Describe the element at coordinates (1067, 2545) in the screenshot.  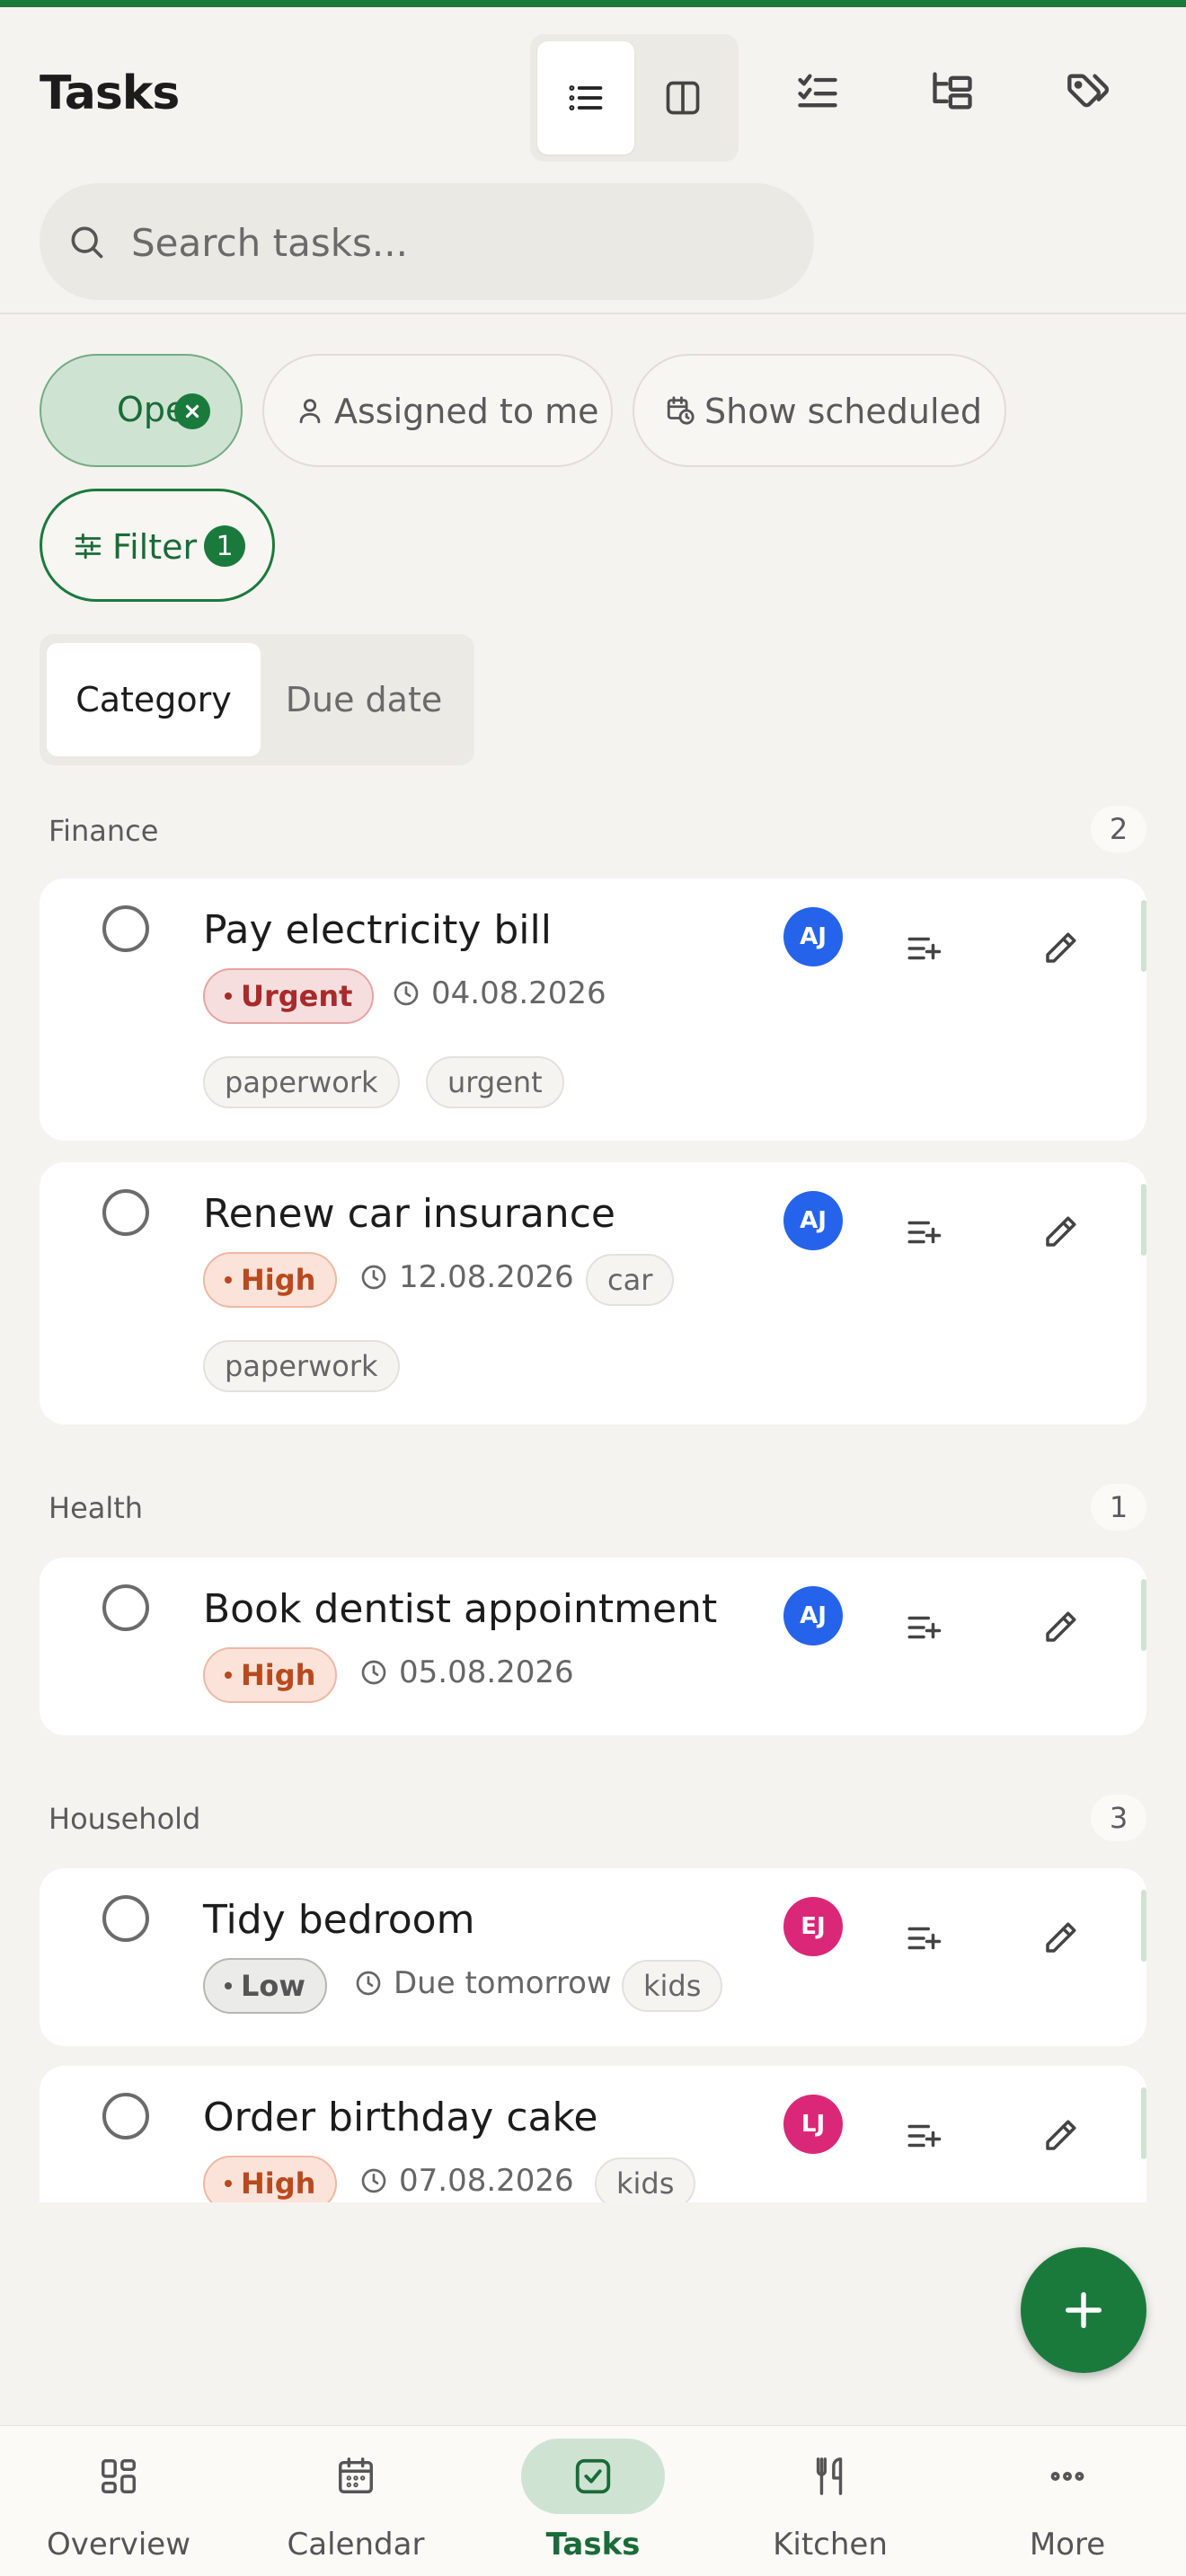
I see `nav-label: More` at that location.